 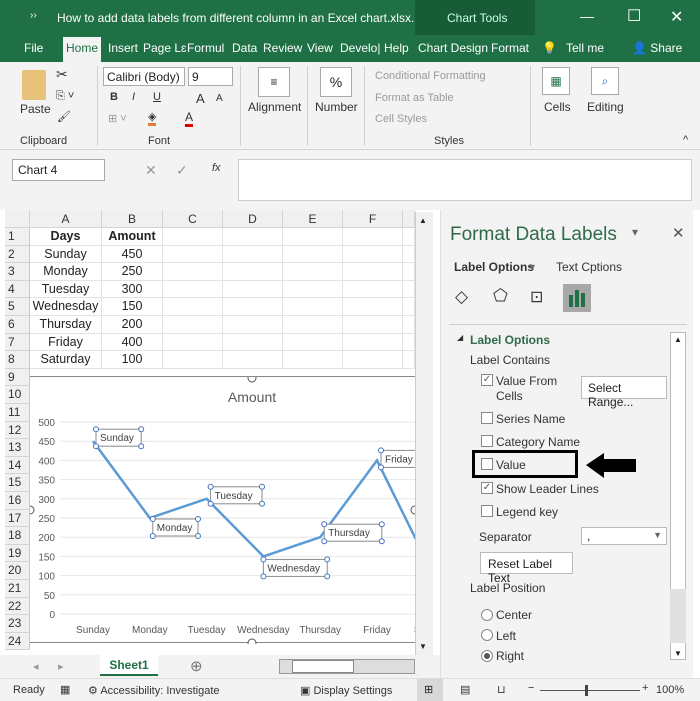 What do you see at coordinates (510, 48) in the screenshot?
I see `tab-format: Format` at bounding box center [510, 48].